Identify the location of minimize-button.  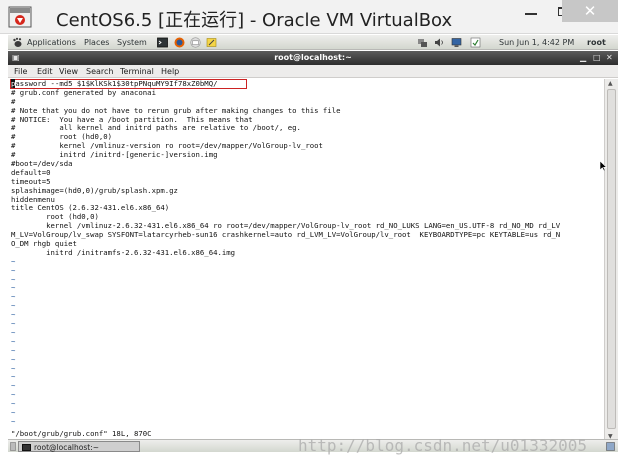
(531, 11).